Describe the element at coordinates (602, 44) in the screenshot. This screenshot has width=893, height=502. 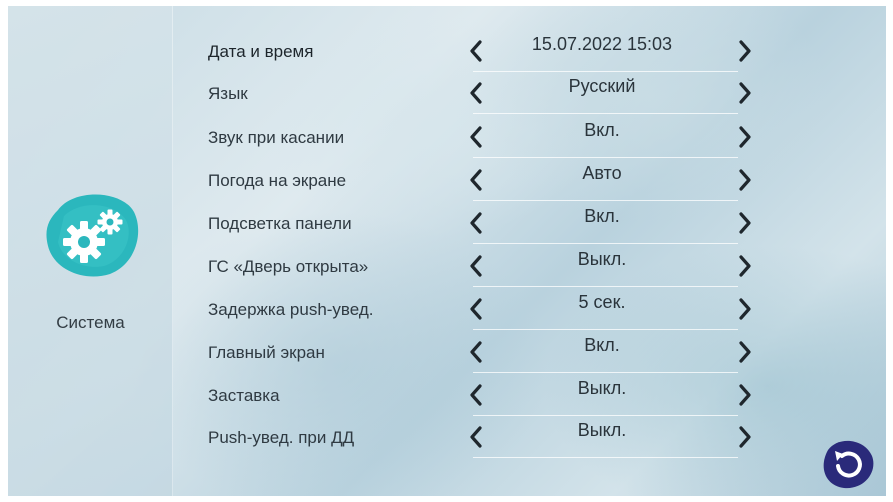
I see `setting-value: 15.07.2022 15:03` at that location.